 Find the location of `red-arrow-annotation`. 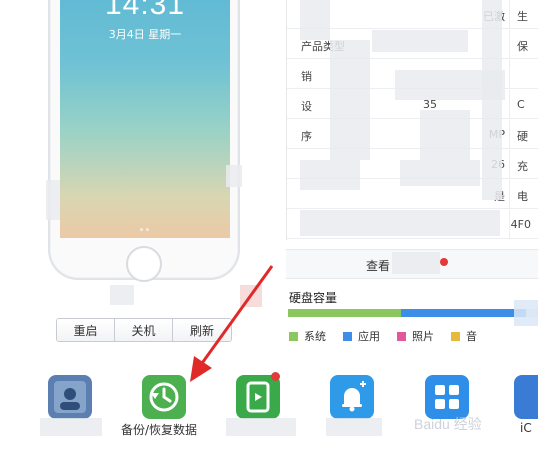

red-arrow-annotation is located at coordinates (232, 323).